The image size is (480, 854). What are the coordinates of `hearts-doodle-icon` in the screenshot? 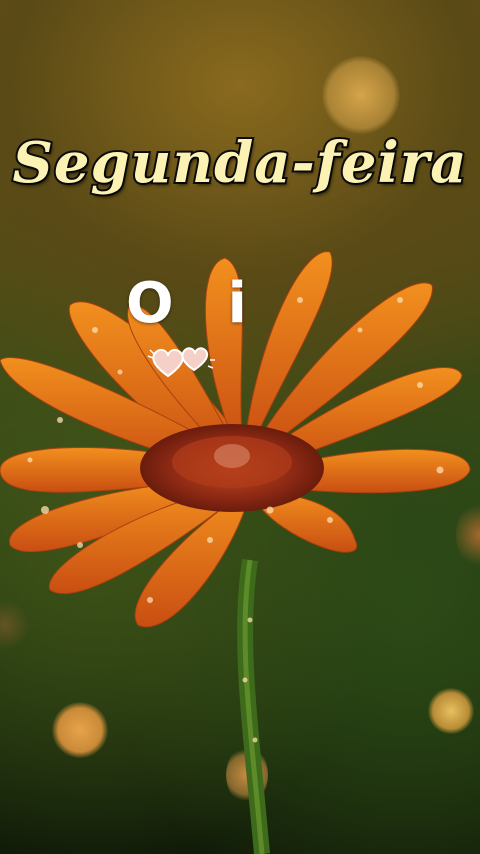 It's located at (181, 363).